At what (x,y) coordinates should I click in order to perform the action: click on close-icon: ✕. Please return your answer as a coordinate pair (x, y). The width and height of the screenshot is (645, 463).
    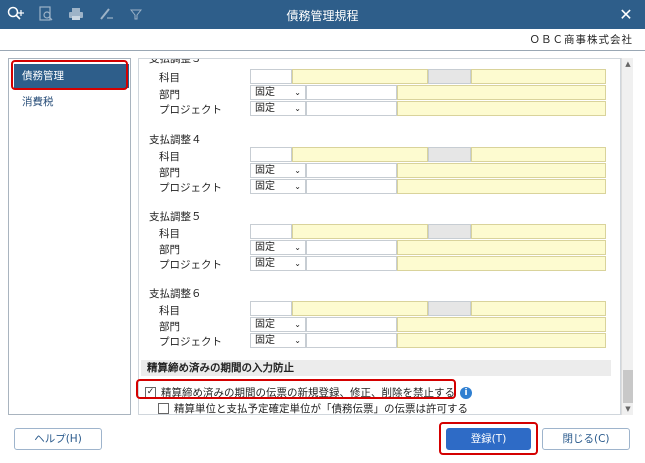
    Looking at the image, I should click on (626, 14).